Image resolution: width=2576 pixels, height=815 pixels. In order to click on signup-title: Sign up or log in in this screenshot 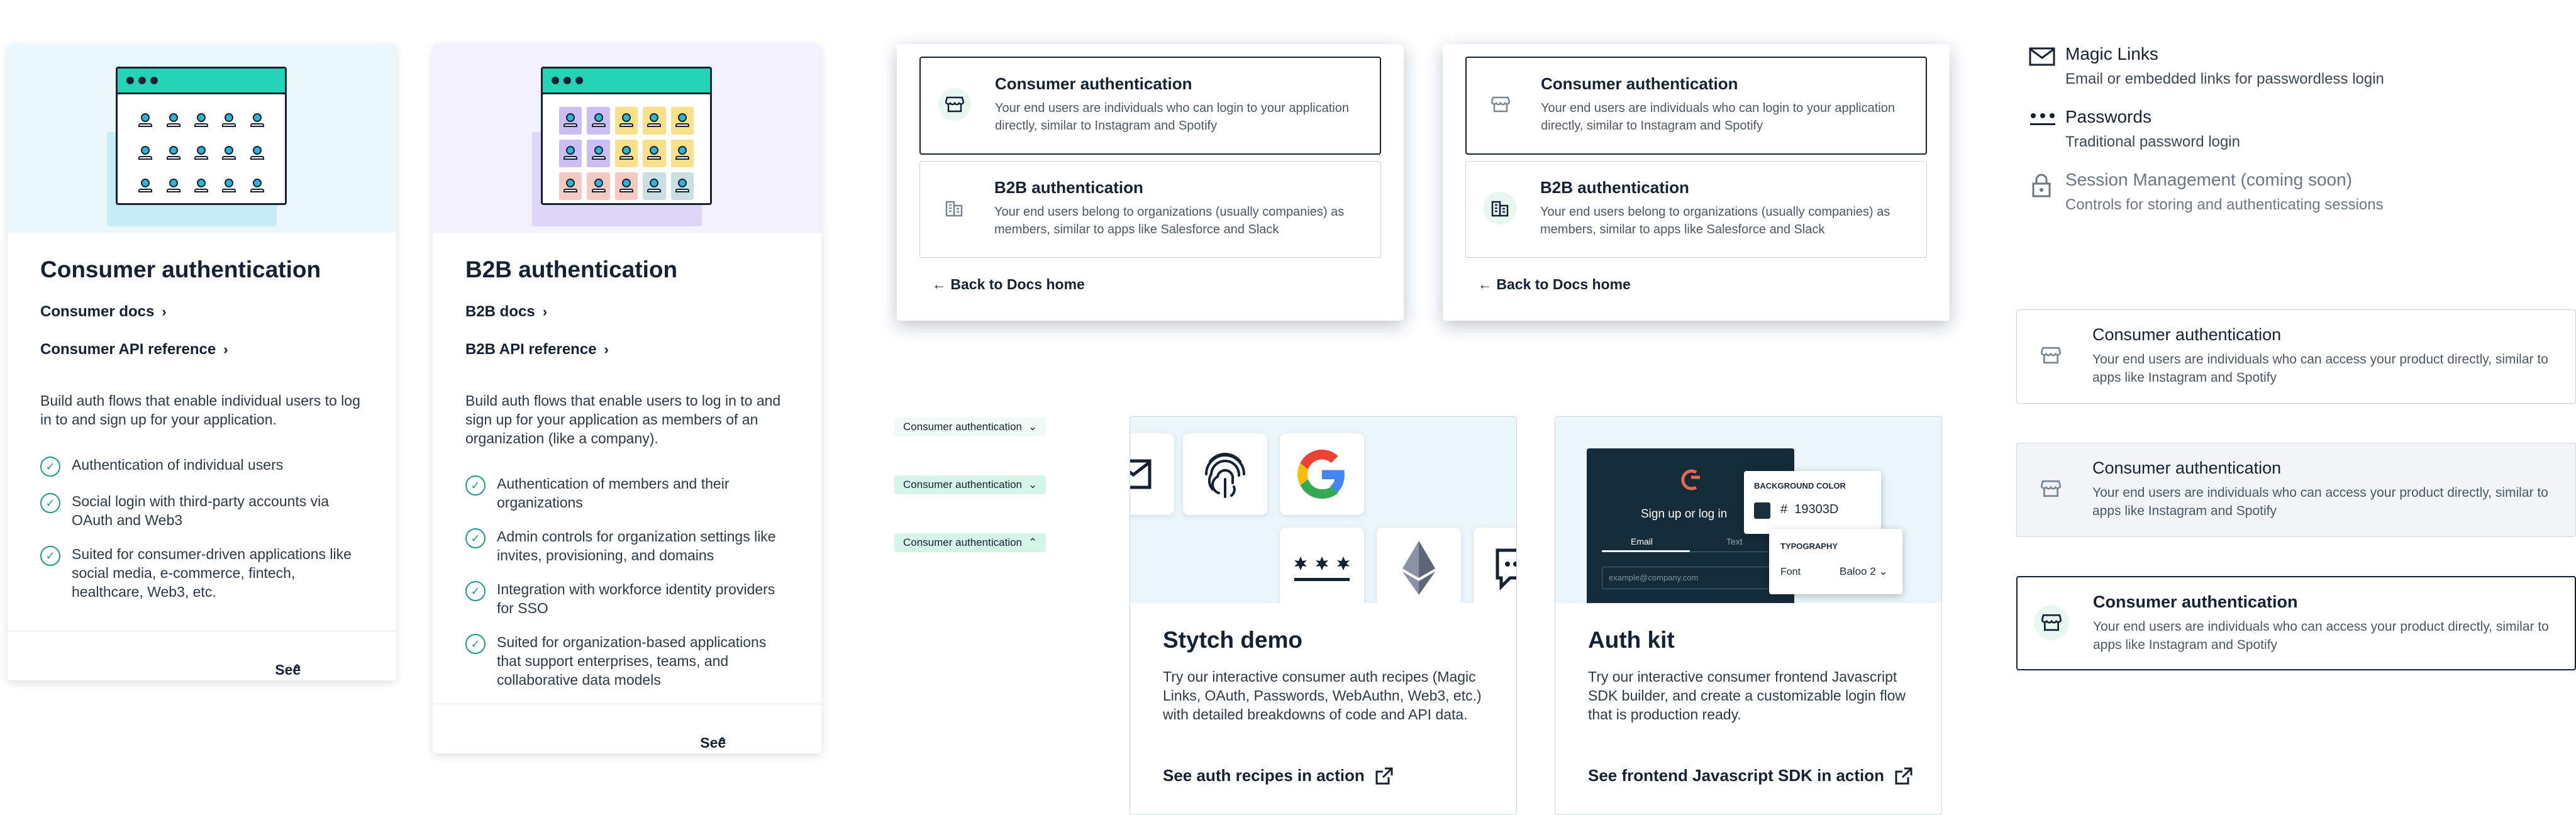, I will do `click(1684, 514)`.